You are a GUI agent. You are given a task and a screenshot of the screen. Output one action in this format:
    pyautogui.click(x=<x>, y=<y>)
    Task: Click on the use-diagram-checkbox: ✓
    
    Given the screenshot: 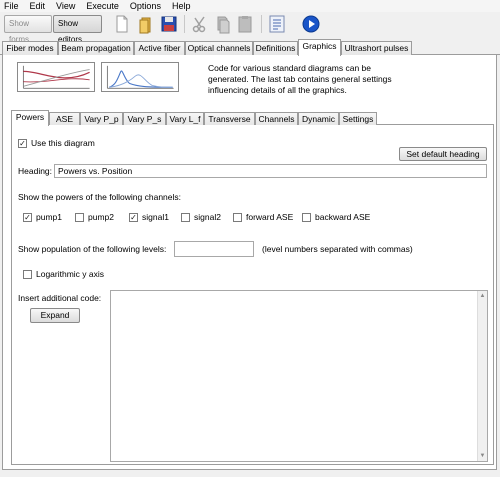 What is the action you would take?
    pyautogui.click(x=22, y=143)
    